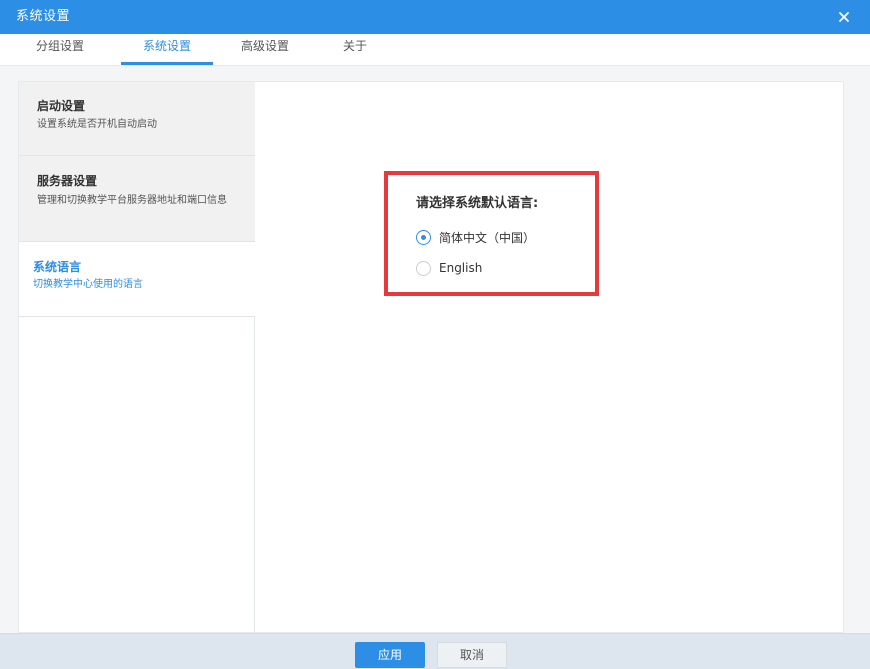 The width and height of the screenshot is (870, 669). What do you see at coordinates (477, 203) in the screenshot?
I see `language-heading: 请选择系统默认语言:` at bounding box center [477, 203].